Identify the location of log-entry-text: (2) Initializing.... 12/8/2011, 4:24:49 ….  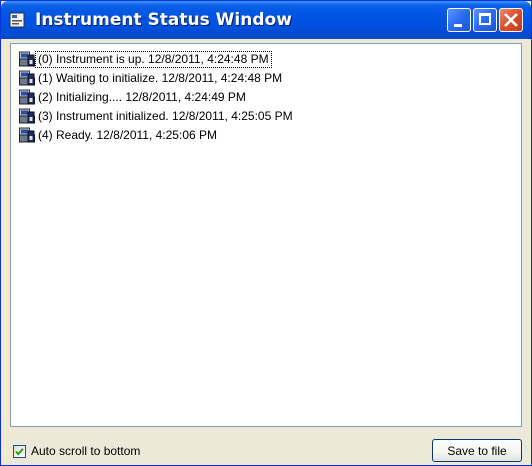
(142, 96).